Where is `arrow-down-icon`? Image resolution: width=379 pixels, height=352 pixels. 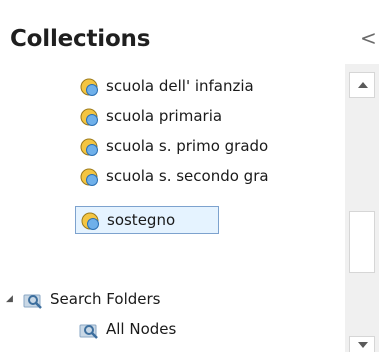 arrow-down-icon is located at coordinates (363, 345).